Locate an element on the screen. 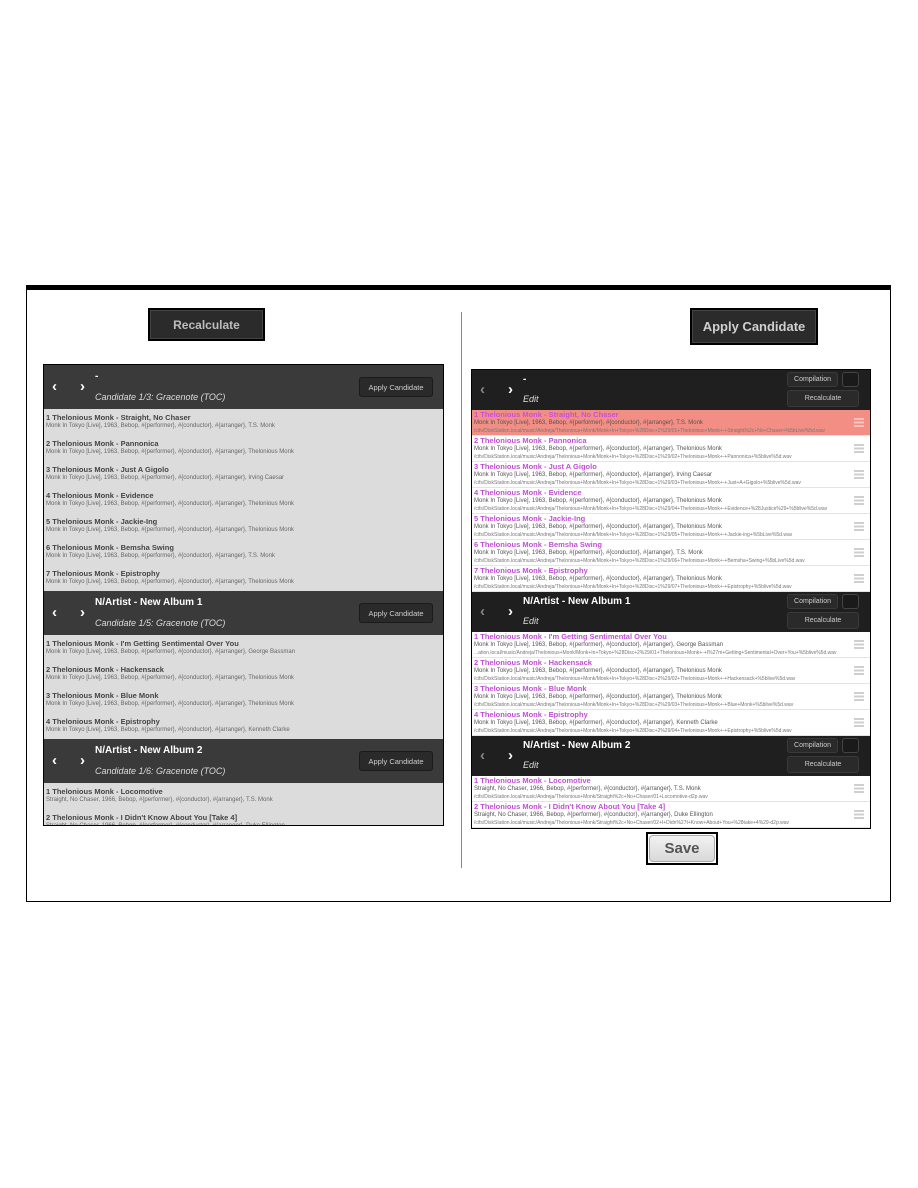 The image size is (918, 1188). track-title: 7 Thelonious Monk - Epistrophy is located at coordinates (531, 570).